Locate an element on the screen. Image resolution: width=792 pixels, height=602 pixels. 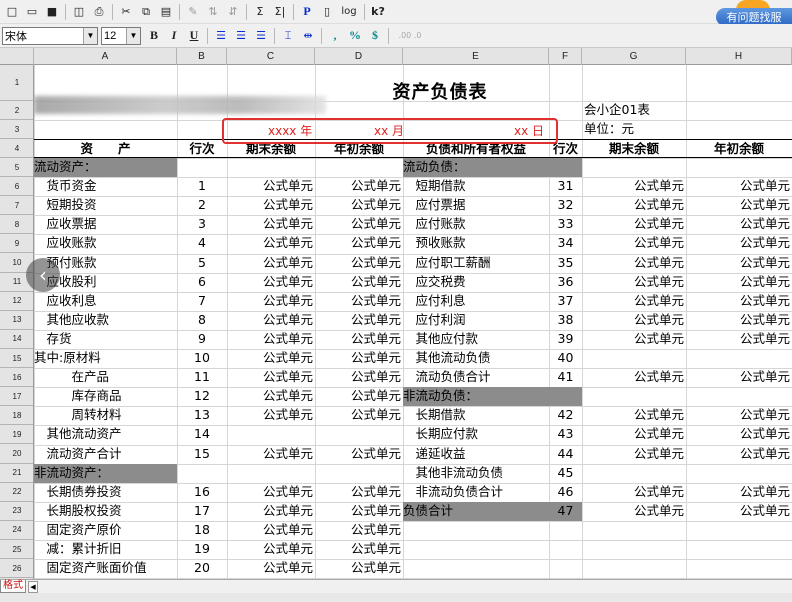
column-header-b: B is located at coordinates (202, 56).